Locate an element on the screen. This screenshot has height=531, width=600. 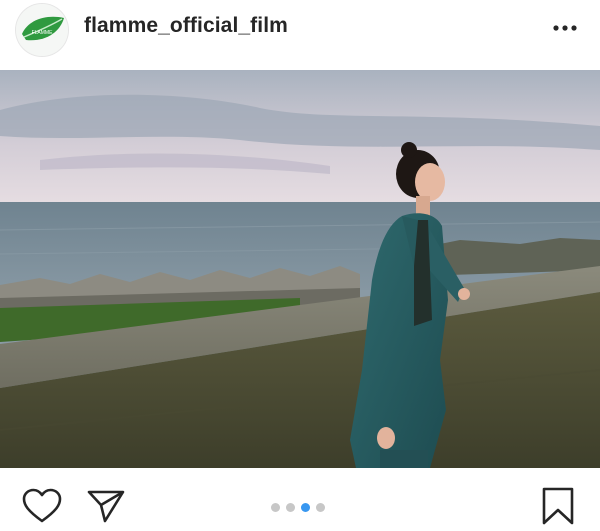
heart-icon is located at coordinates (42, 505).